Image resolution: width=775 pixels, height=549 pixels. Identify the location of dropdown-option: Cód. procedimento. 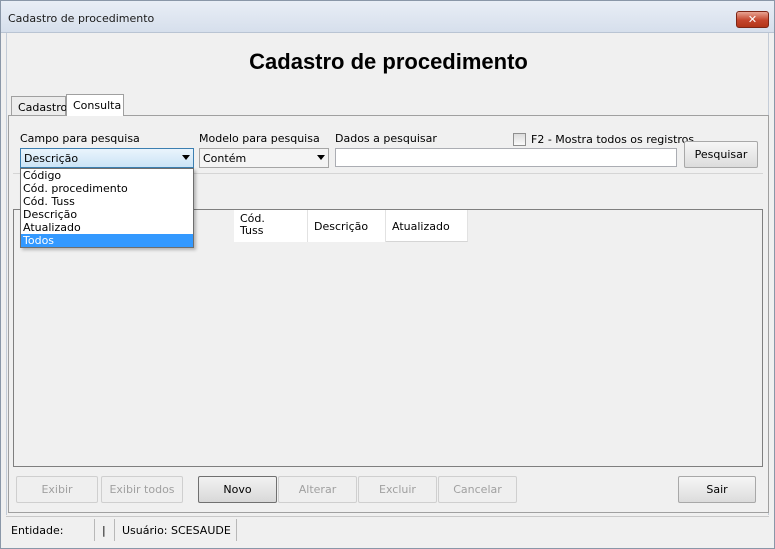
(107, 188).